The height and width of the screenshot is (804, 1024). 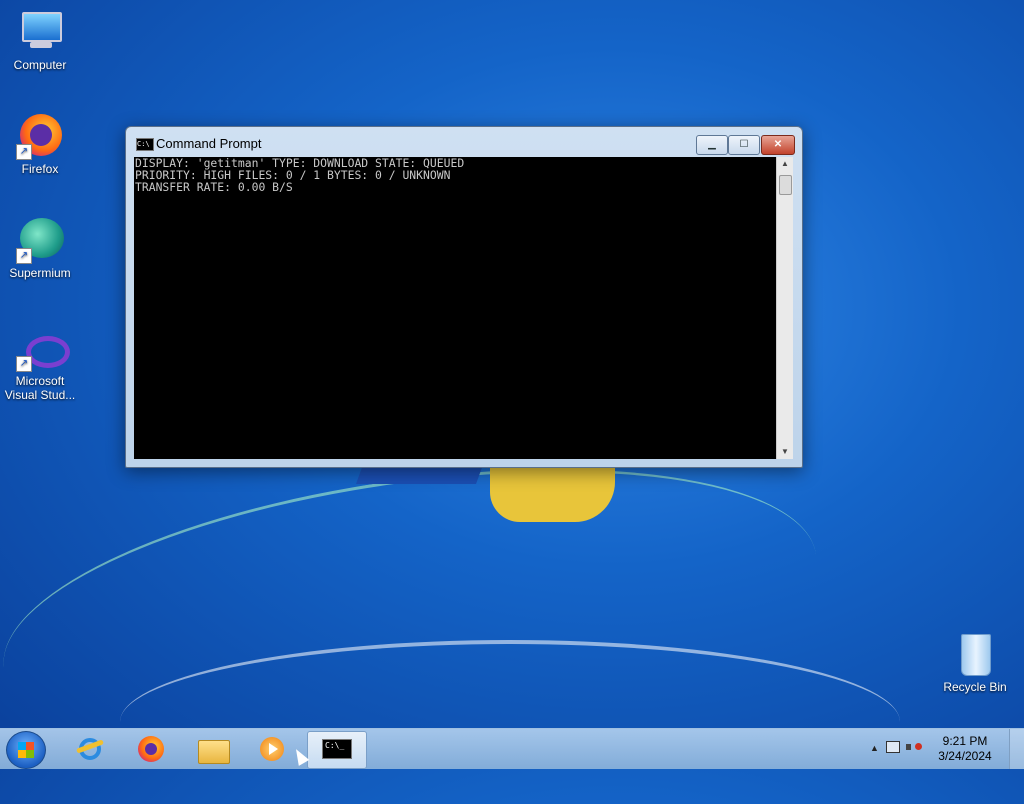 What do you see at coordinates (914, 747) in the screenshot?
I see `volume-muted-icon` at bounding box center [914, 747].